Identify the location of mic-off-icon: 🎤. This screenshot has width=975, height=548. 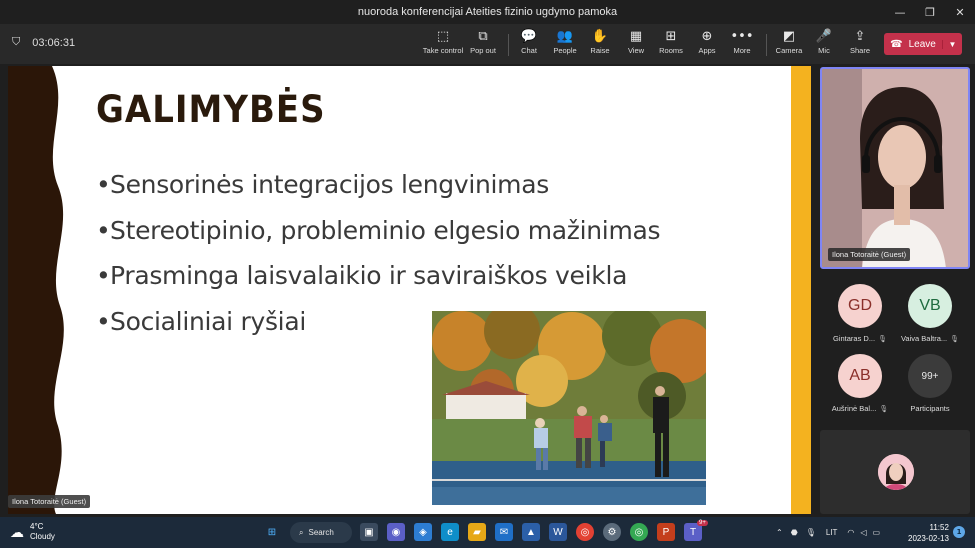
(824, 36).